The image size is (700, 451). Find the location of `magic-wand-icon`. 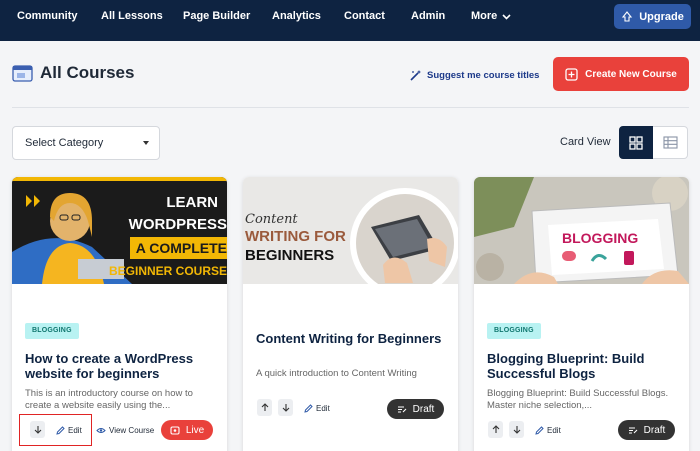

magic-wand-icon is located at coordinates (415, 75).